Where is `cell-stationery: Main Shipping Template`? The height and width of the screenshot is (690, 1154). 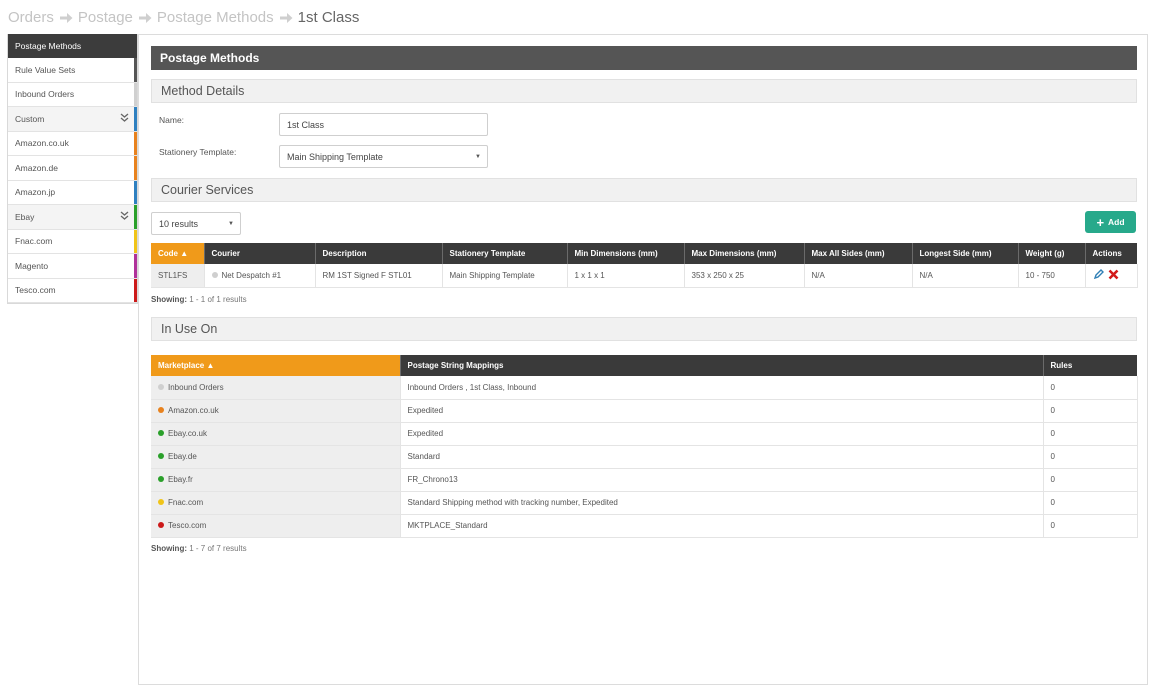
cell-stationery: Main Shipping Template is located at coordinates (505, 276).